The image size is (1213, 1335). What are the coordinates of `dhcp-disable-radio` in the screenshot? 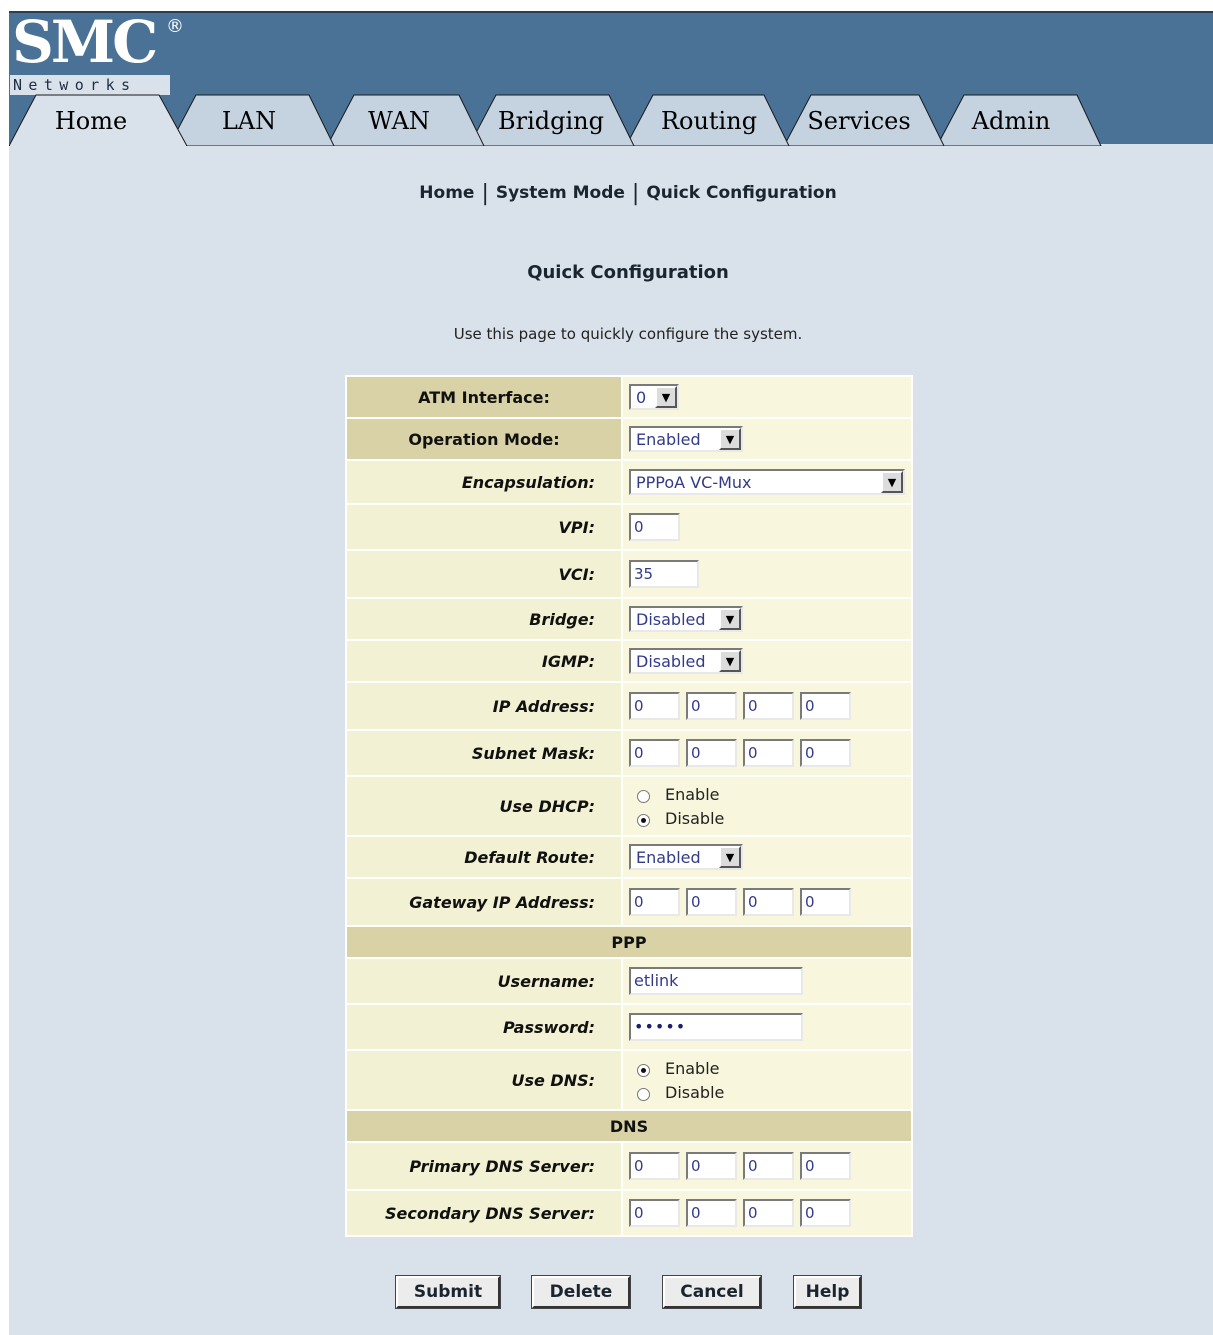 It's located at (643, 820).